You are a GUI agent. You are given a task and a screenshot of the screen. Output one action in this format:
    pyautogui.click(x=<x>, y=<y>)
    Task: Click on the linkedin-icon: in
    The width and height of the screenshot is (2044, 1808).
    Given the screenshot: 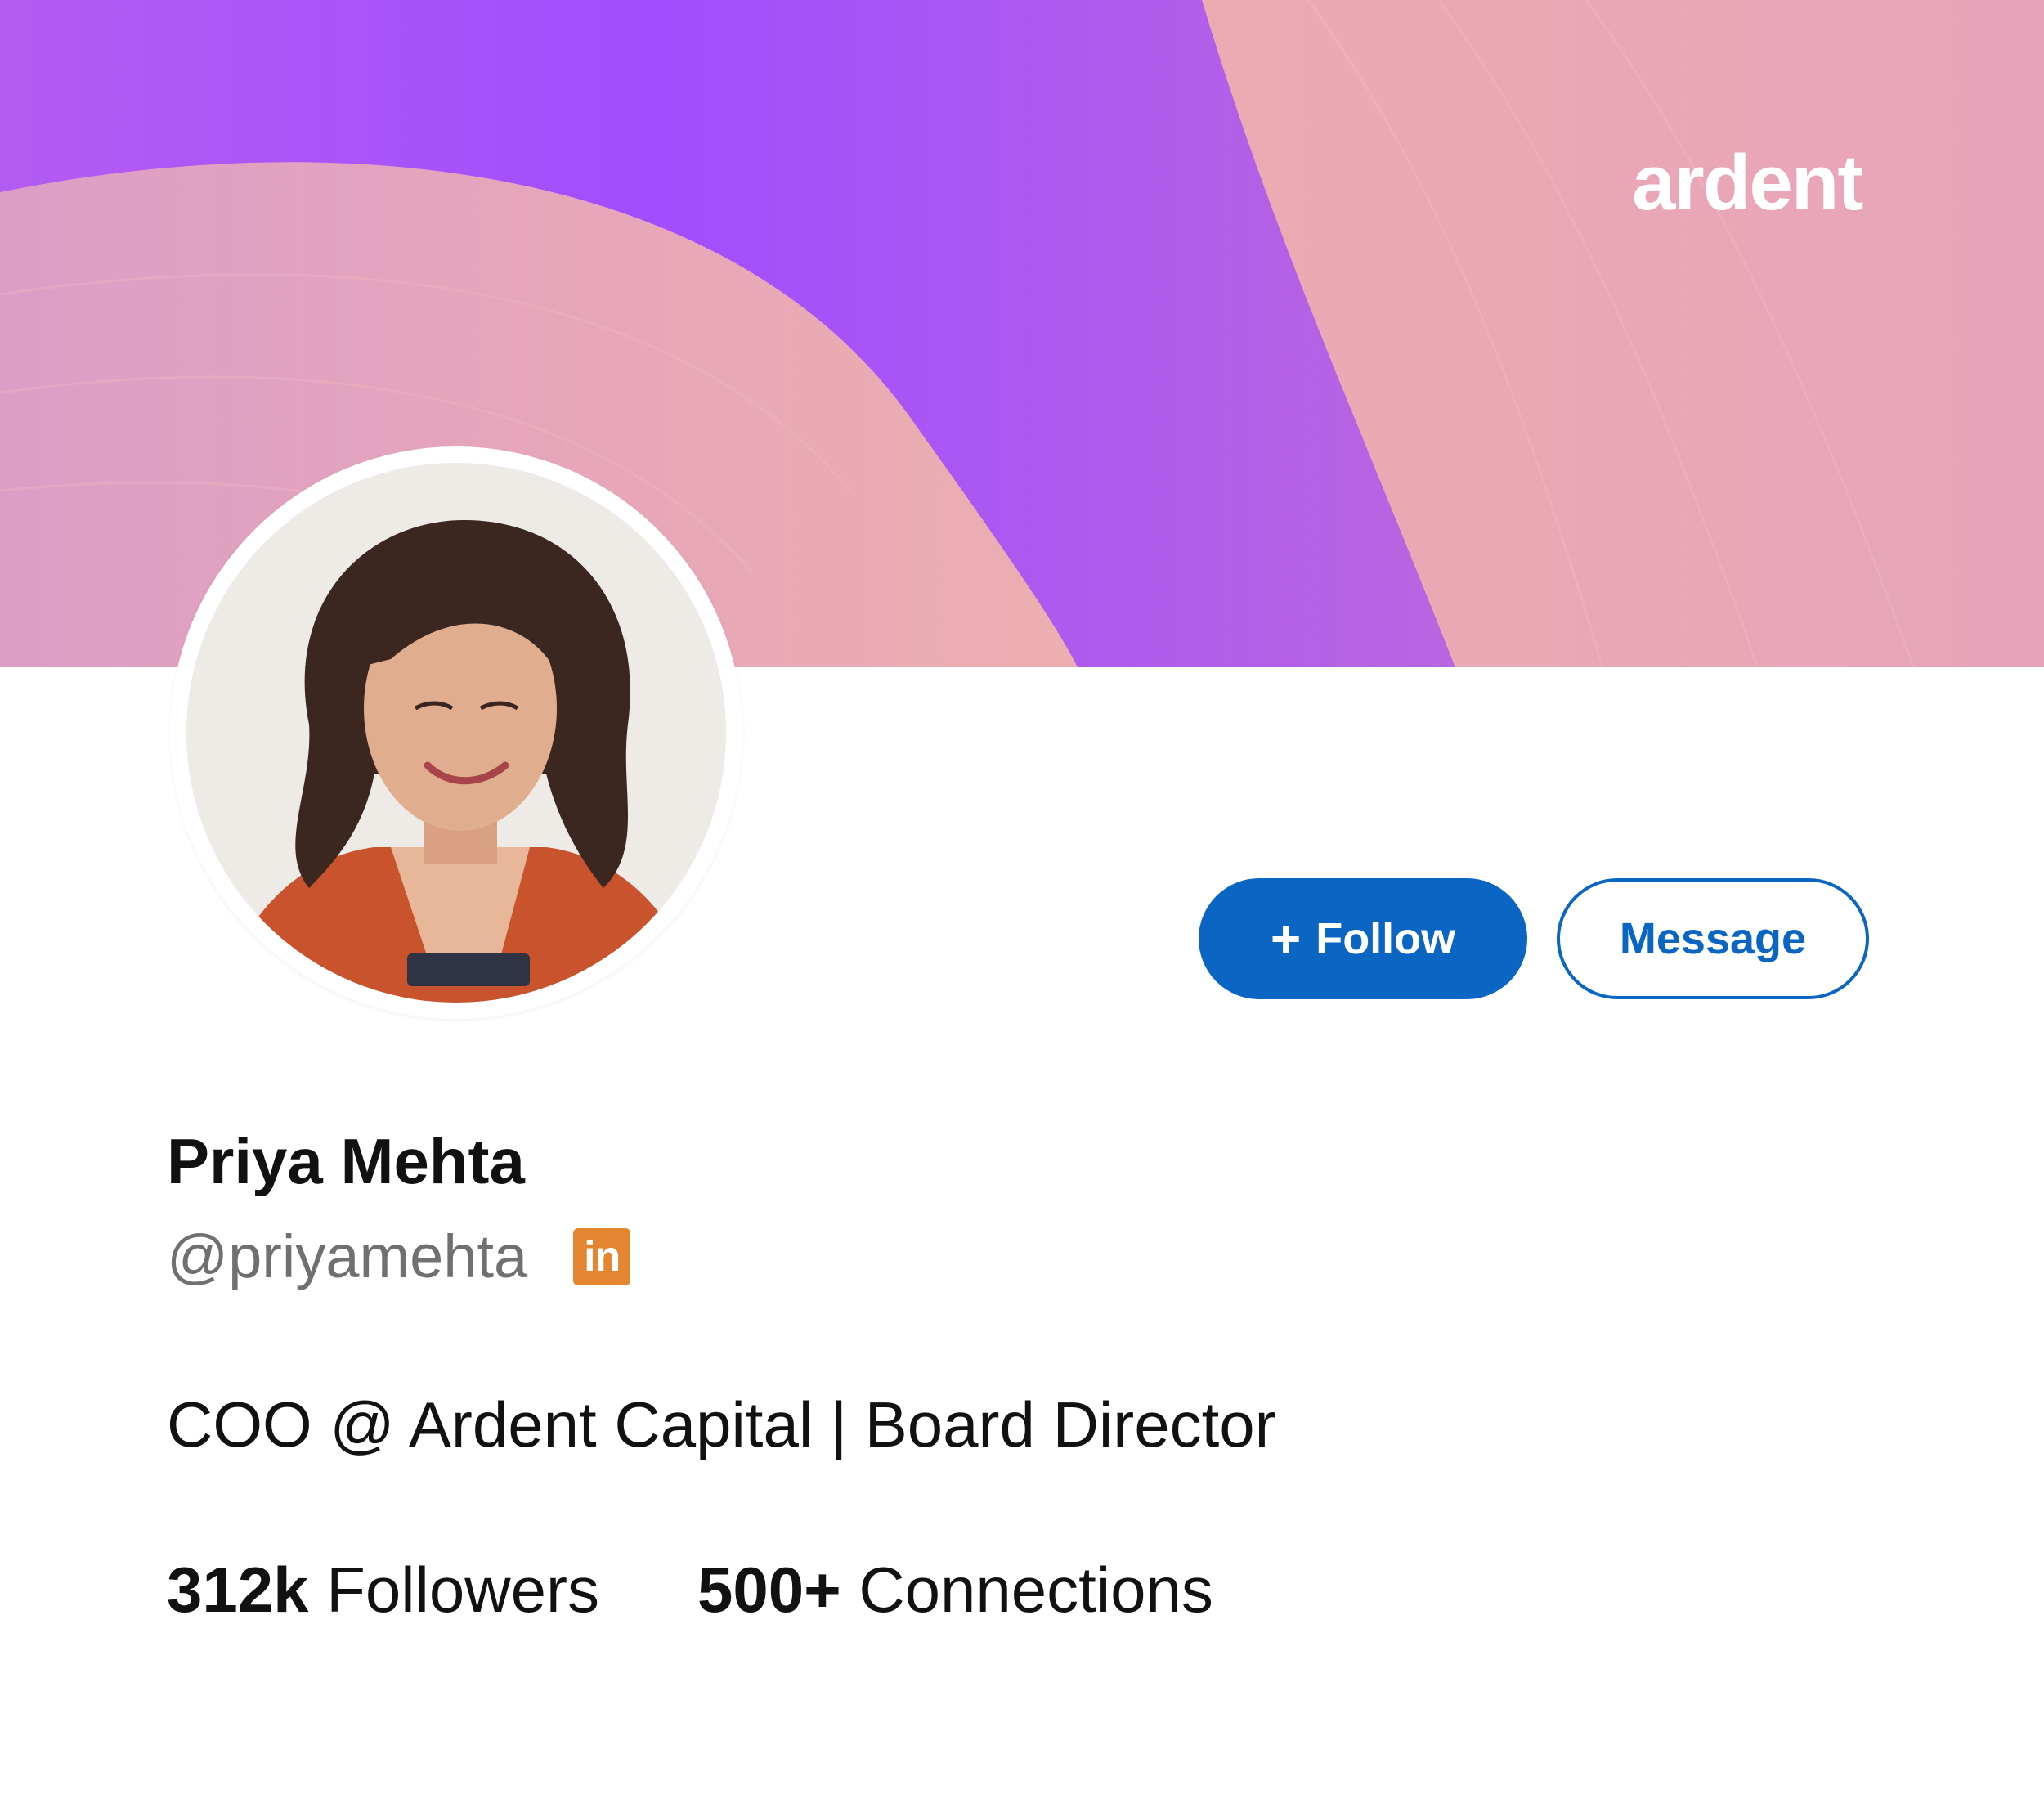 What is the action you would take?
    pyautogui.click(x=602, y=1257)
    